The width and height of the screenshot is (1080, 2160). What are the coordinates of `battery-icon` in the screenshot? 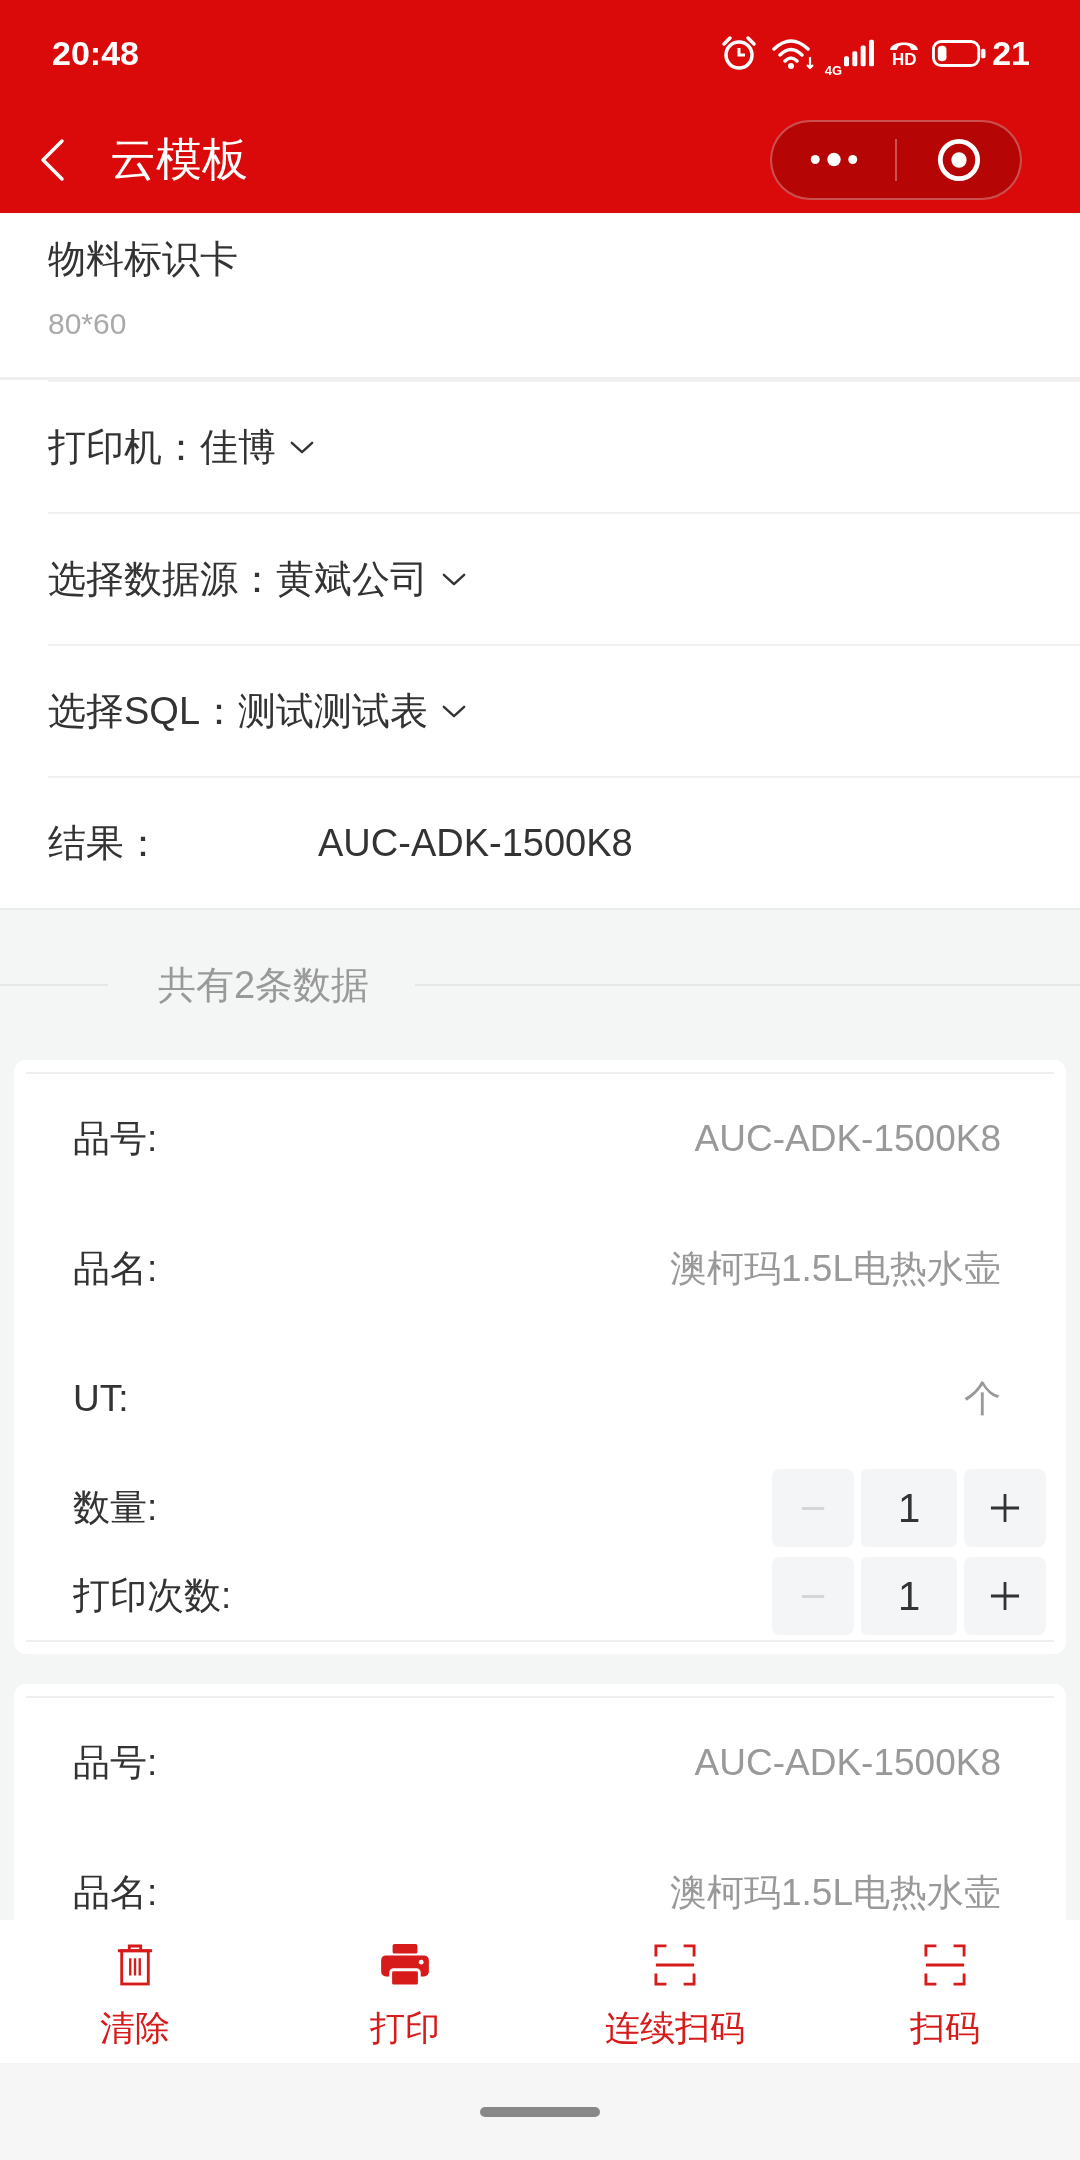 It's located at (959, 53).